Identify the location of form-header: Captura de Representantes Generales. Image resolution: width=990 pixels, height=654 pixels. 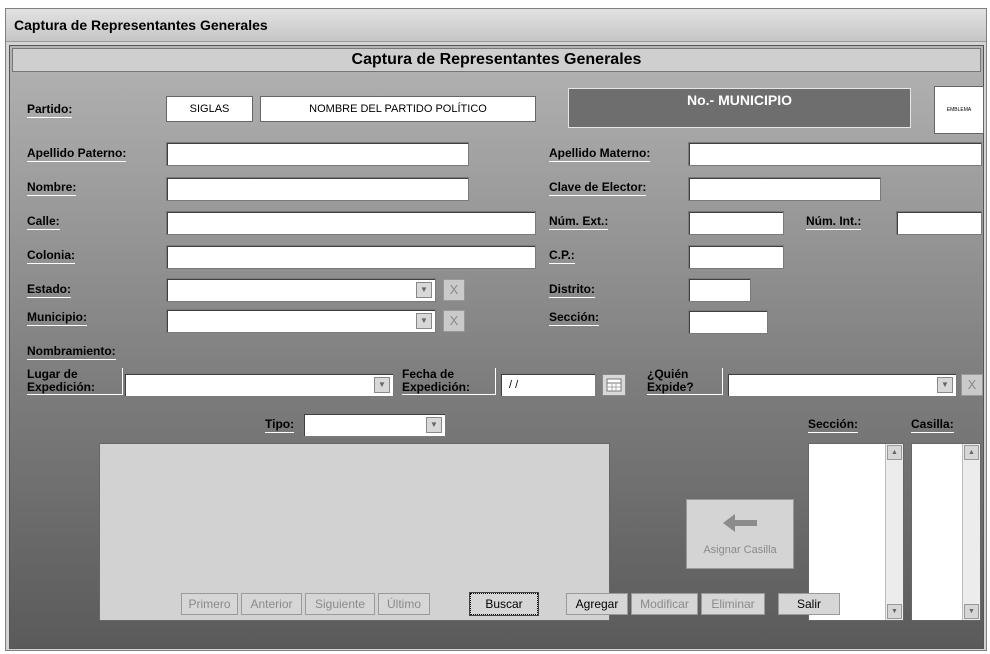
(496, 60).